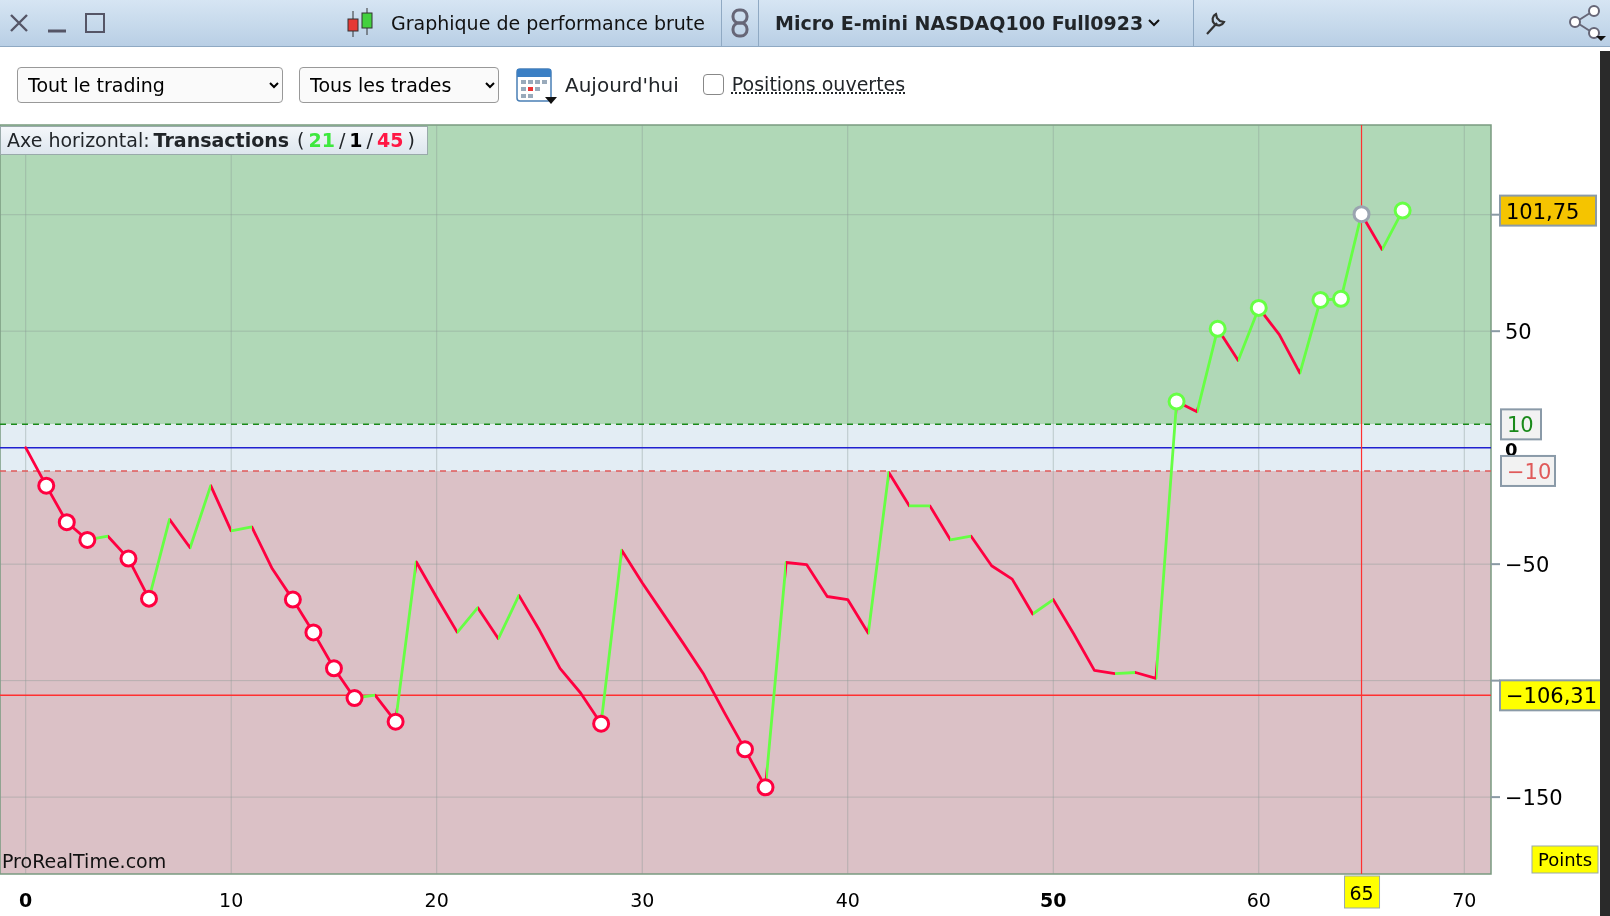  Describe the element at coordinates (622, 85) in the screenshot. I see `date-label: Aujourd'hui` at that location.